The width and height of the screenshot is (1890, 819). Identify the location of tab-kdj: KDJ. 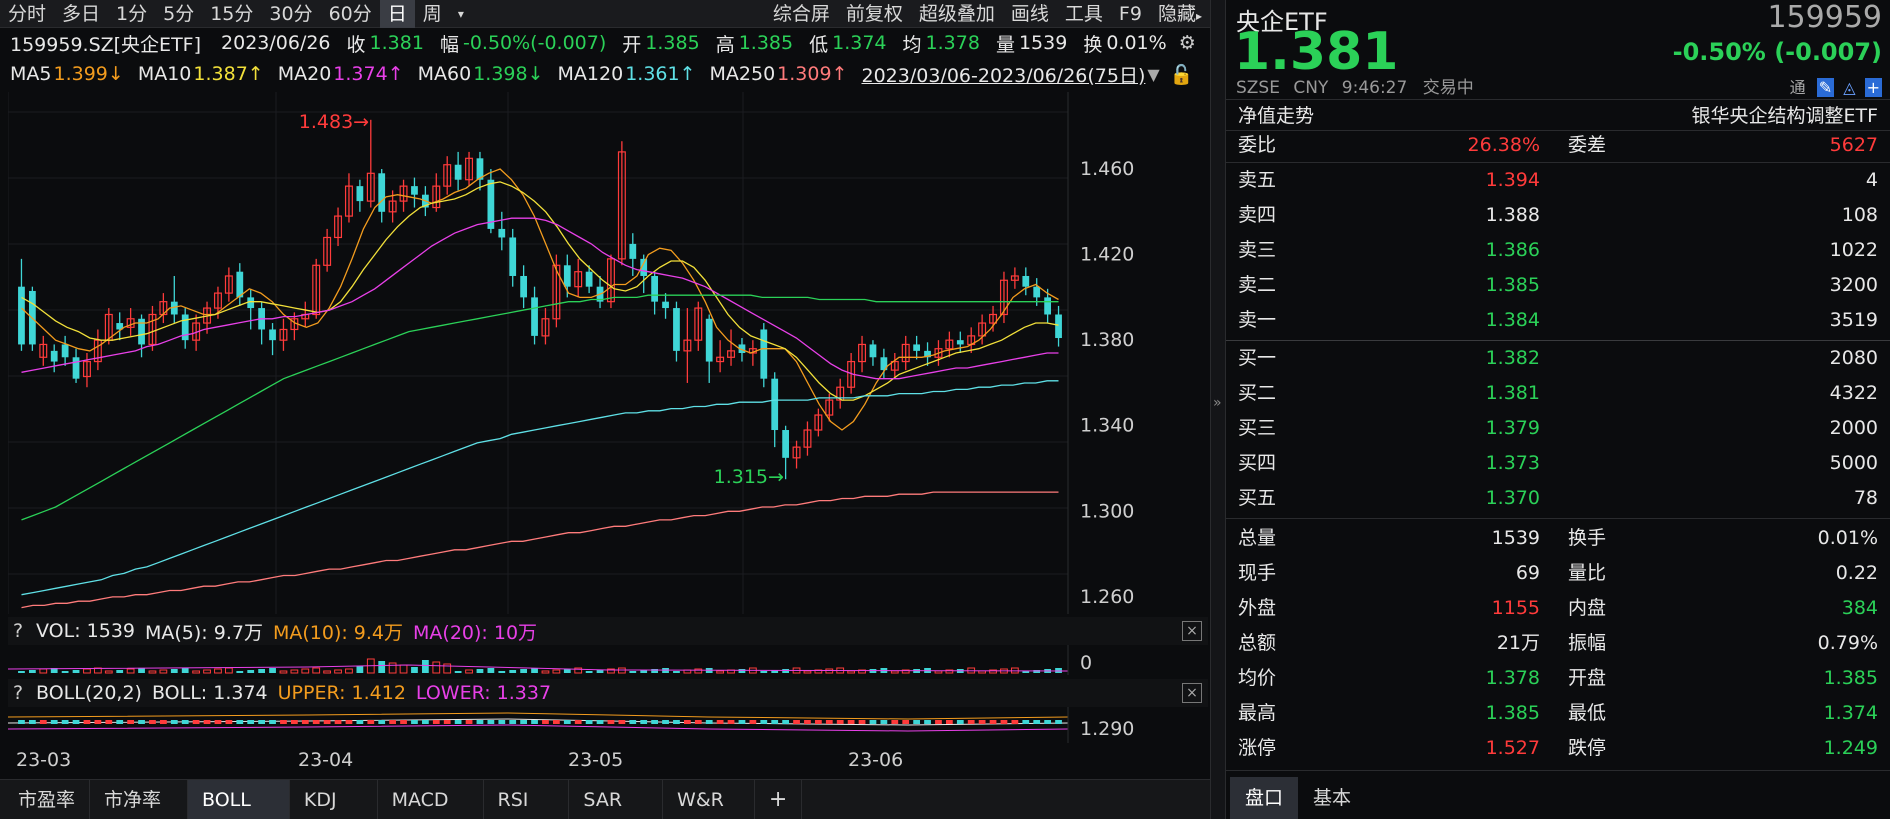
(334, 799).